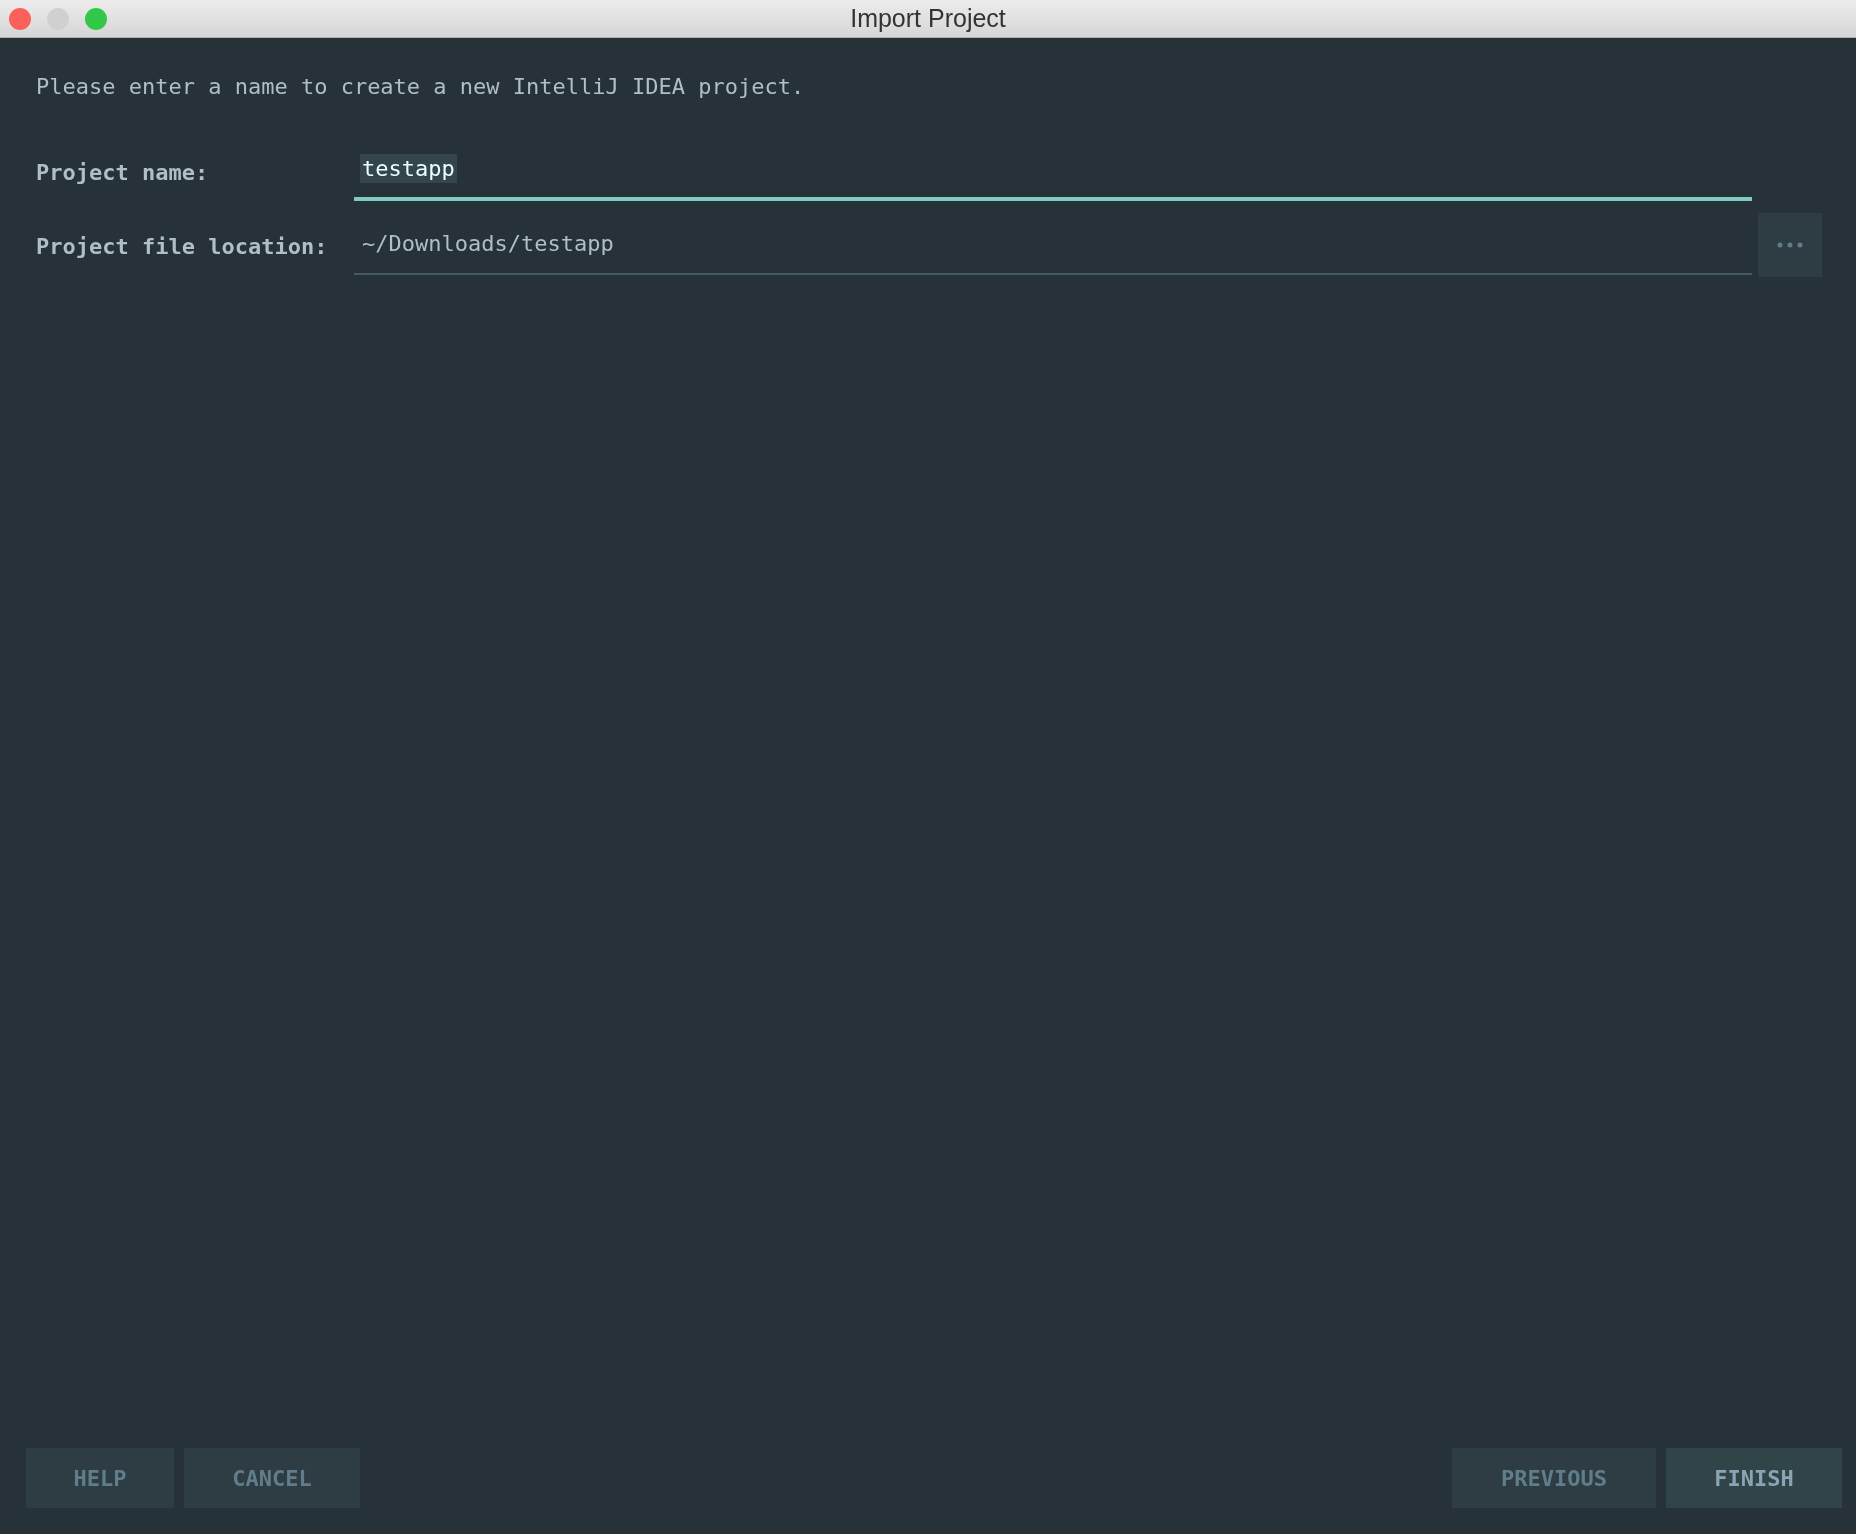 This screenshot has height=1534, width=1856. What do you see at coordinates (272, 1478) in the screenshot?
I see `dialog-button: CANCEL` at bounding box center [272, 1478].